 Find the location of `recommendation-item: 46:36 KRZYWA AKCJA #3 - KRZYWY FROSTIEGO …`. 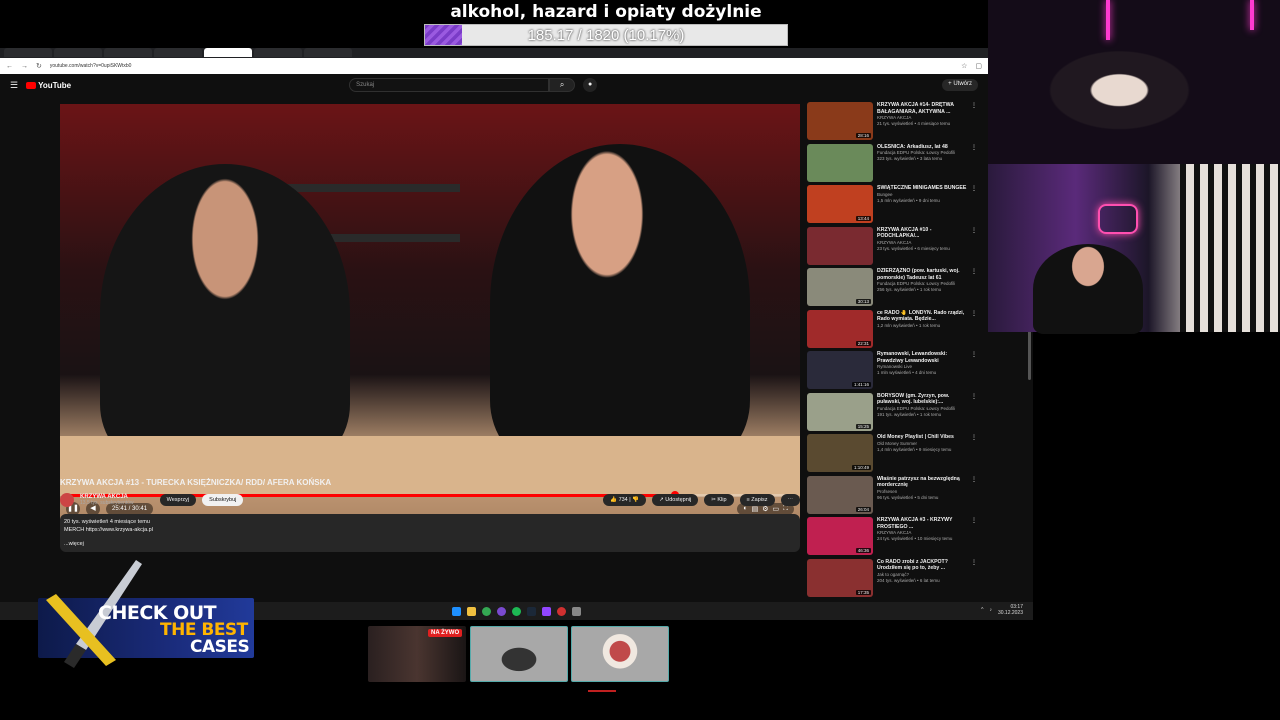

recommendation-item: 46:36 KRZYWA AKCJA #3 - KRZYWY FROSTIEGO … is located at coordinates (892, 538).